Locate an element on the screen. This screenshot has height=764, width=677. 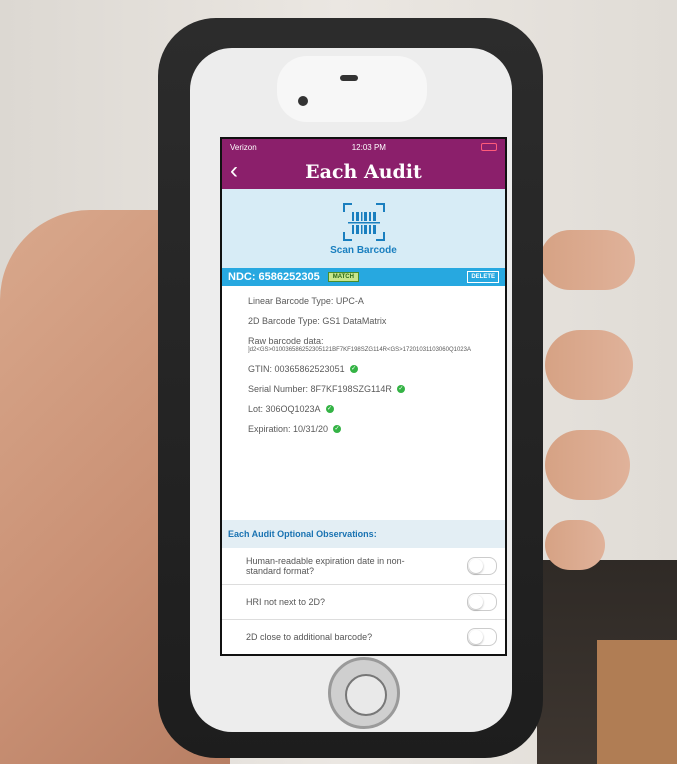
status-bar: Verizon 12:03 PM is located at coordinates (363, 147).